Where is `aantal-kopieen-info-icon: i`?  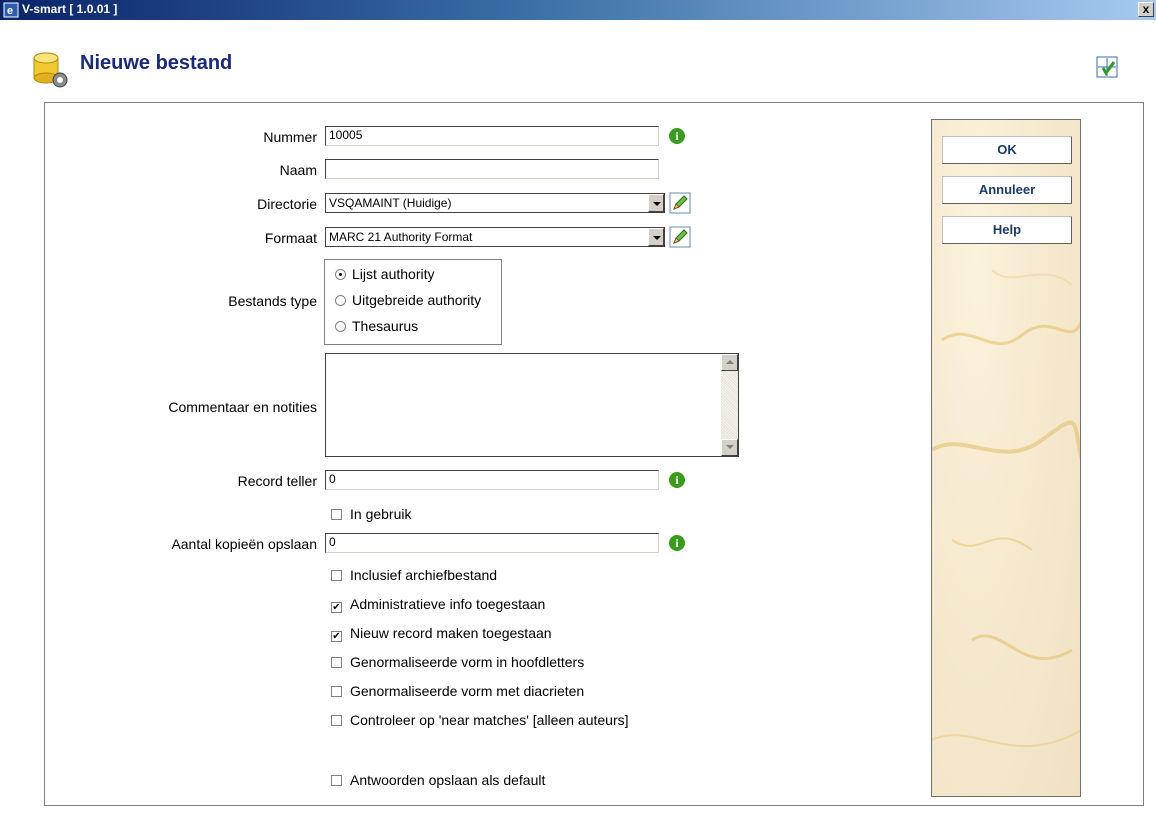
aantal-kopieen-info-icon: i is located at coordinates (677, 543).